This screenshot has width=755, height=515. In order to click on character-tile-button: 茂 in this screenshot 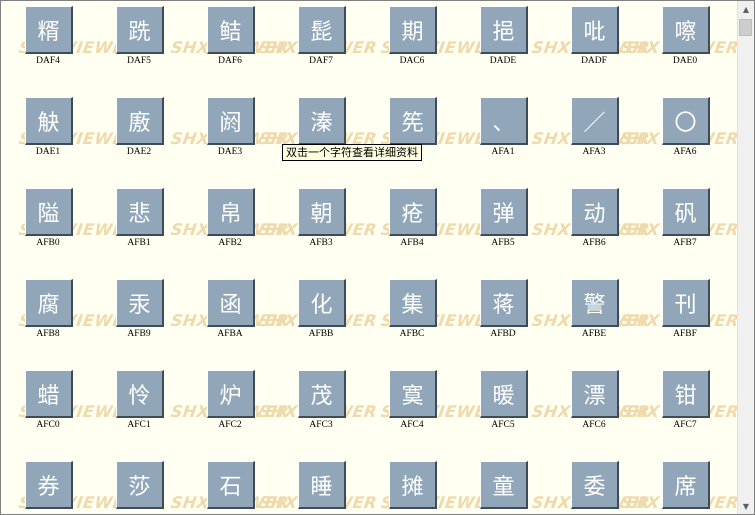, I will do `click(322, 394)`.